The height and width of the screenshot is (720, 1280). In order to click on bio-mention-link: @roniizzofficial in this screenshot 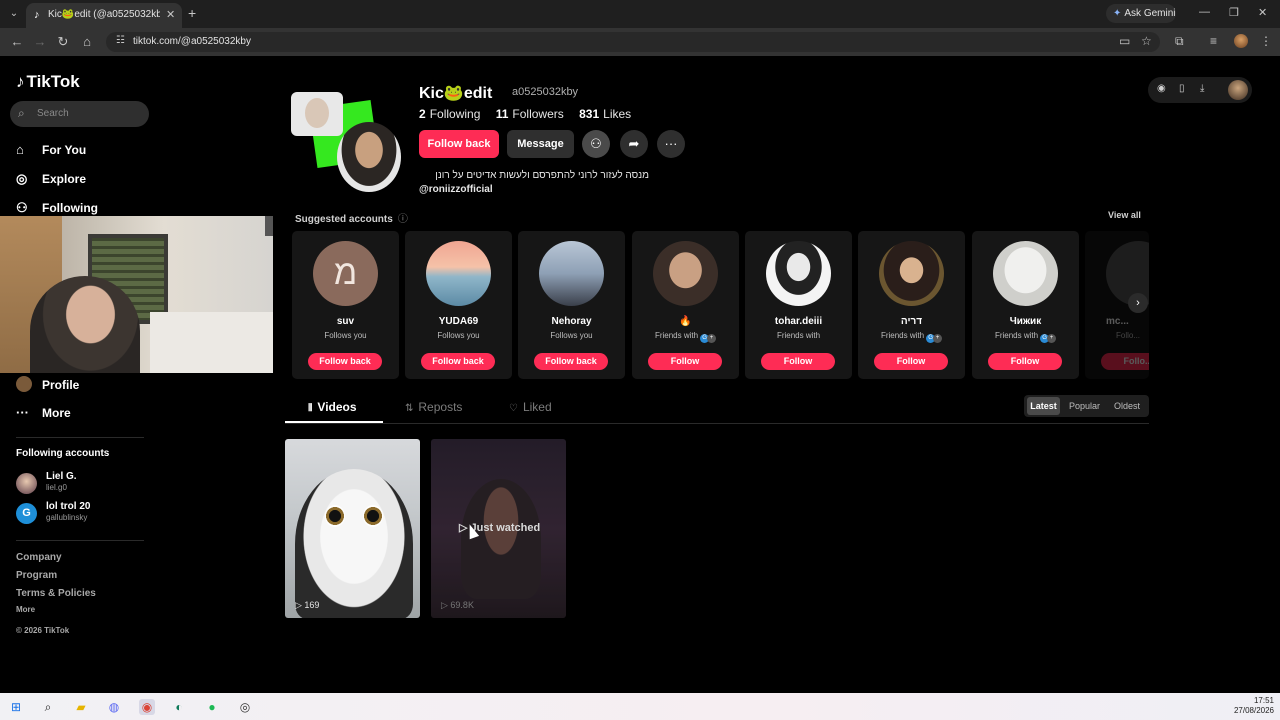, I will do `click(456, 189)`.